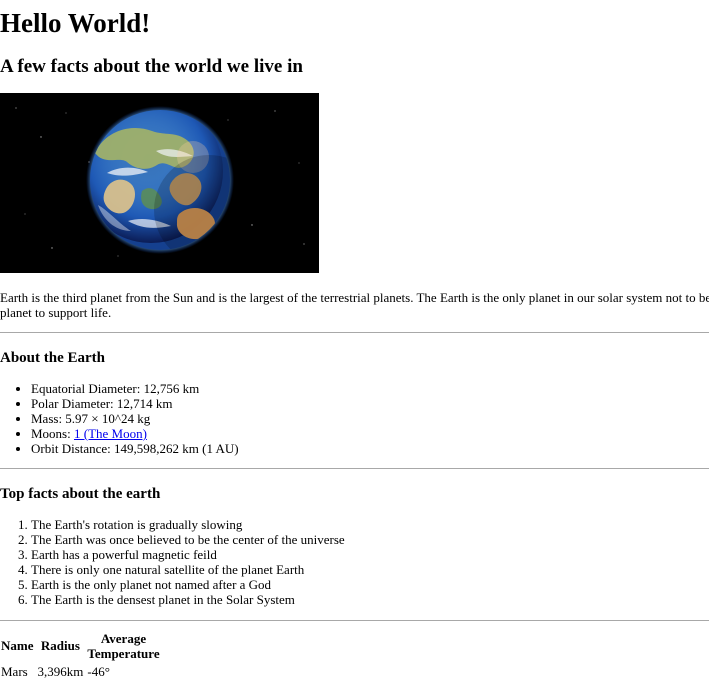 The image size is (709, 681). What do you see at coordinates (52, 433) in the screenshot?
I see `about-item-moons-label: Moons:` at bounding box center [52, 433].